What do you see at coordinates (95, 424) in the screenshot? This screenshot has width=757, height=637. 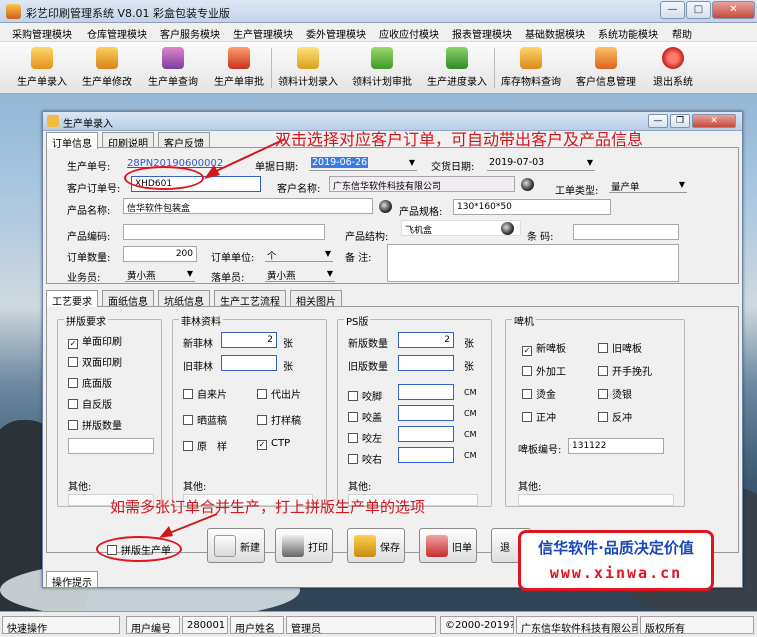 I see `cb-imposition-qty: 拼版数量` at bounding box center [95, 424].